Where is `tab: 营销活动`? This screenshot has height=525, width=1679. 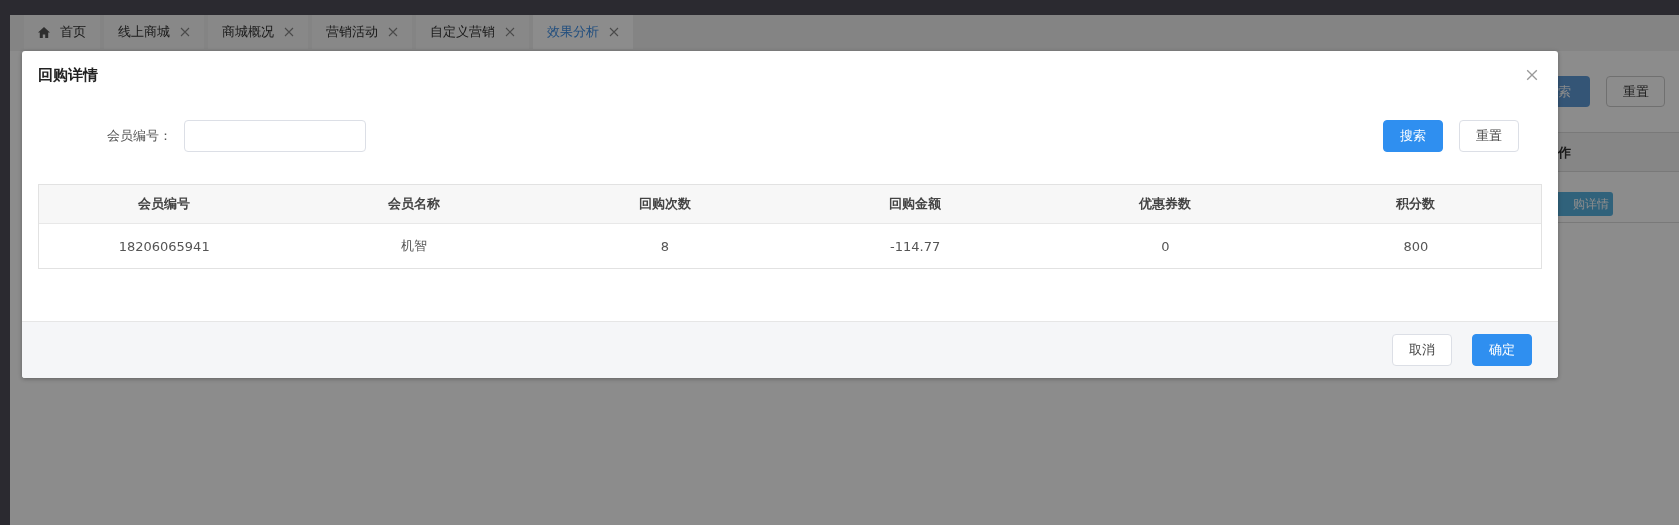 tab: 营销活动 is located at coordinates (362, 32).